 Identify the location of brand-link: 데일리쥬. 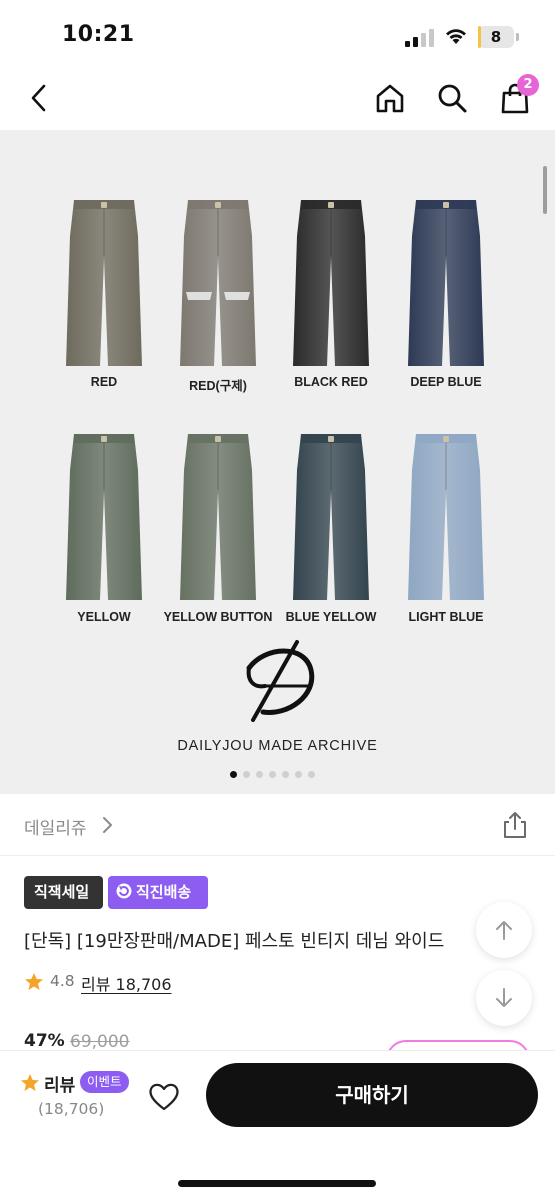
(55, 826).